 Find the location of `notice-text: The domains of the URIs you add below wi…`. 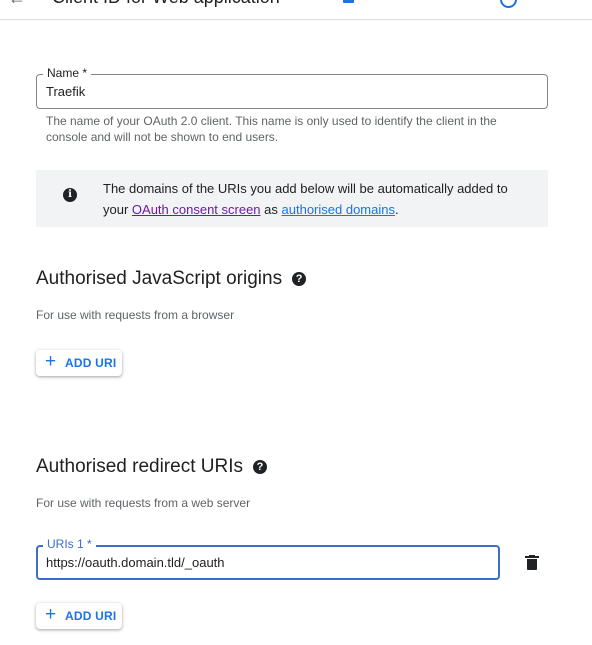

notice-text: The domains of the URIs you add below wi… is located at coordinates (305, 199).